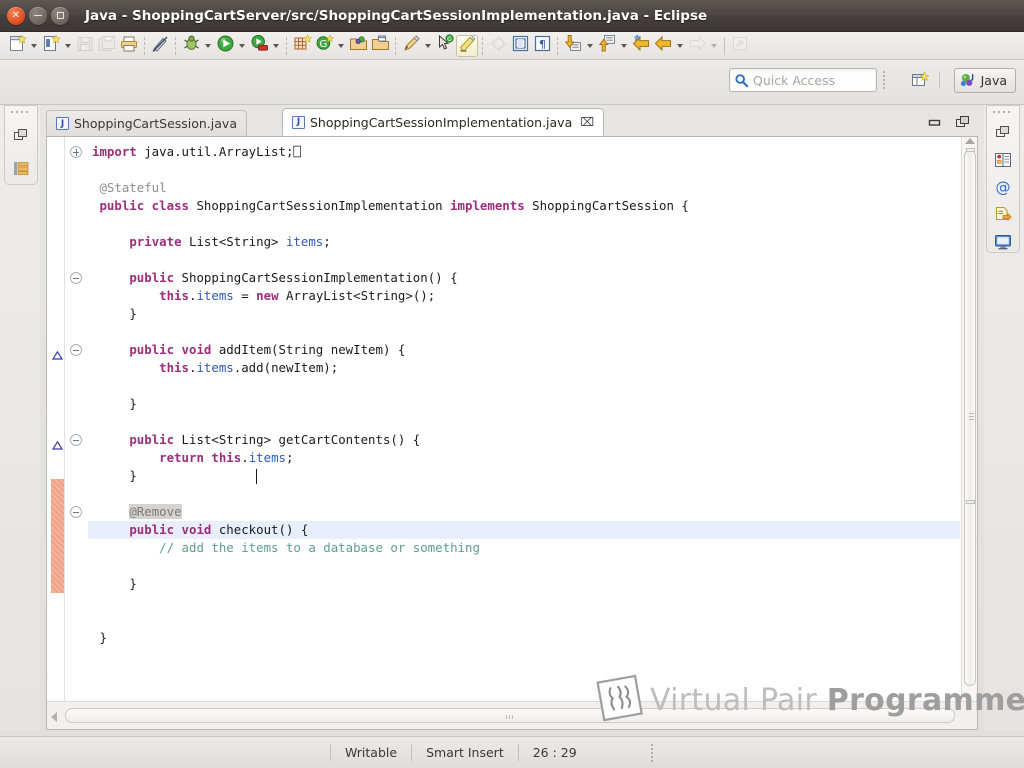 This screenshot has height=768, width=1024. I want to click on scroll-left-icon, so click(54, 717).